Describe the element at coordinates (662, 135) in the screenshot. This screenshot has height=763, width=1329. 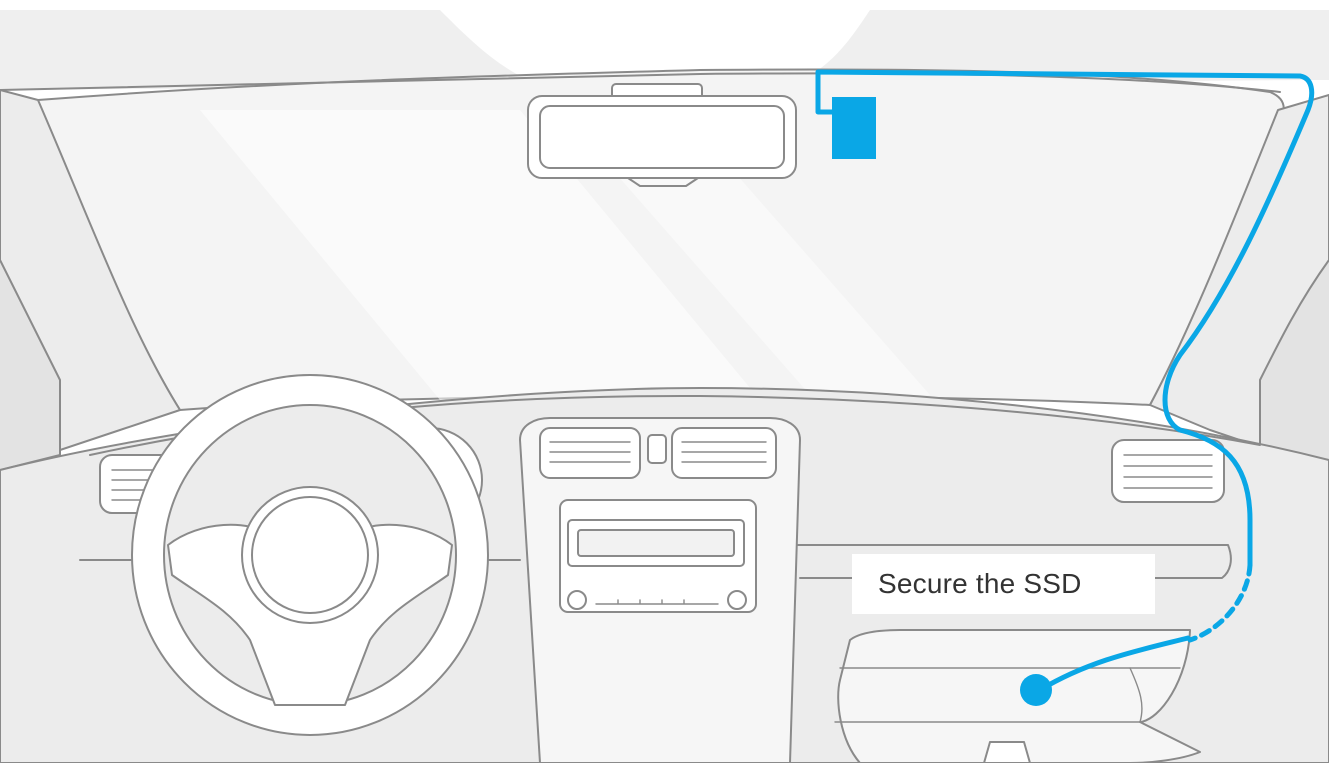
I see `rear-view-mirror-icon` at that location.